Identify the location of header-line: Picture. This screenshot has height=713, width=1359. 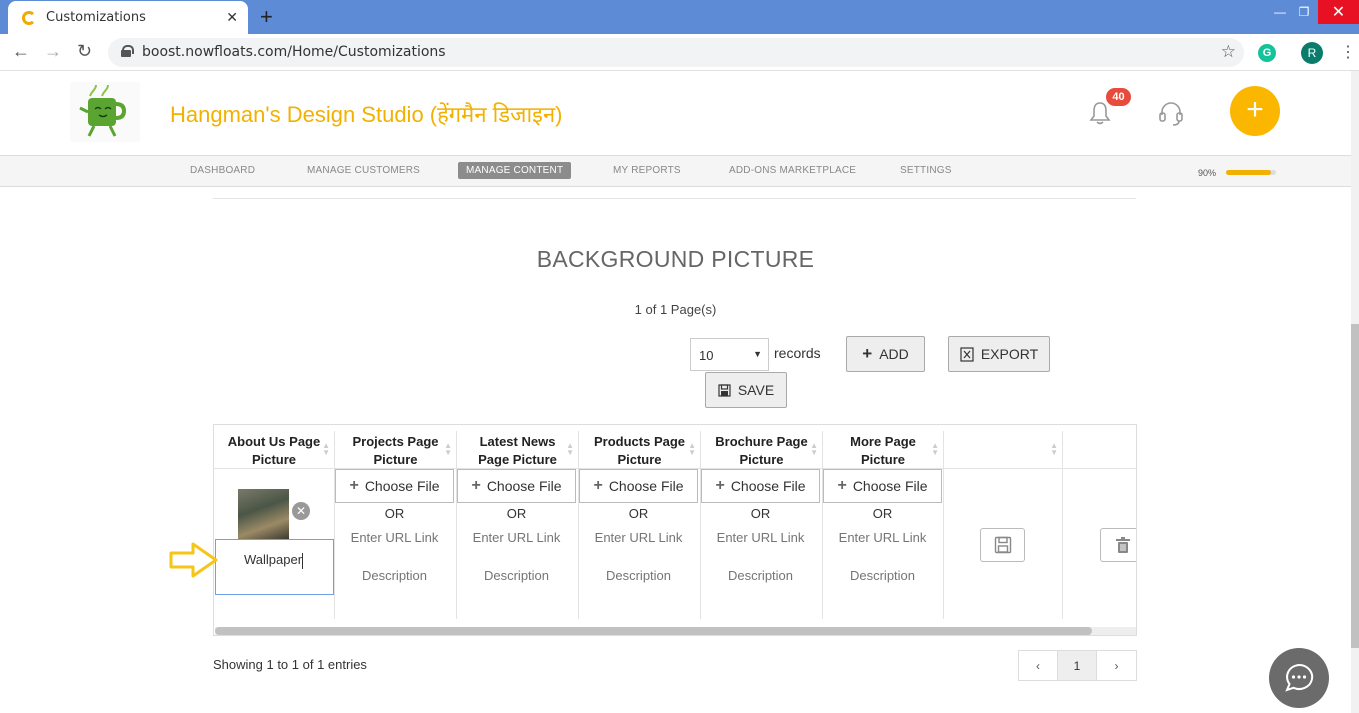
(883, 459).